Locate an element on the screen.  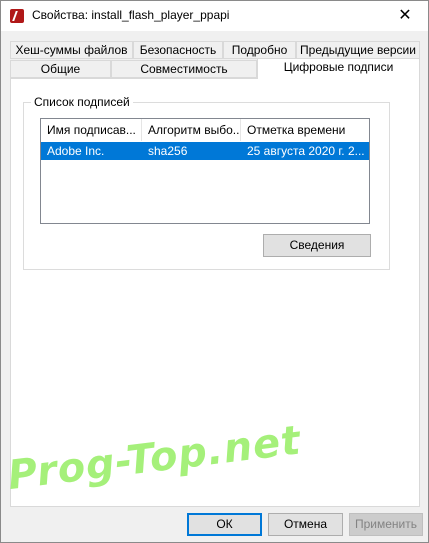
apply-button: Применить is located at coordinates (386, 524).